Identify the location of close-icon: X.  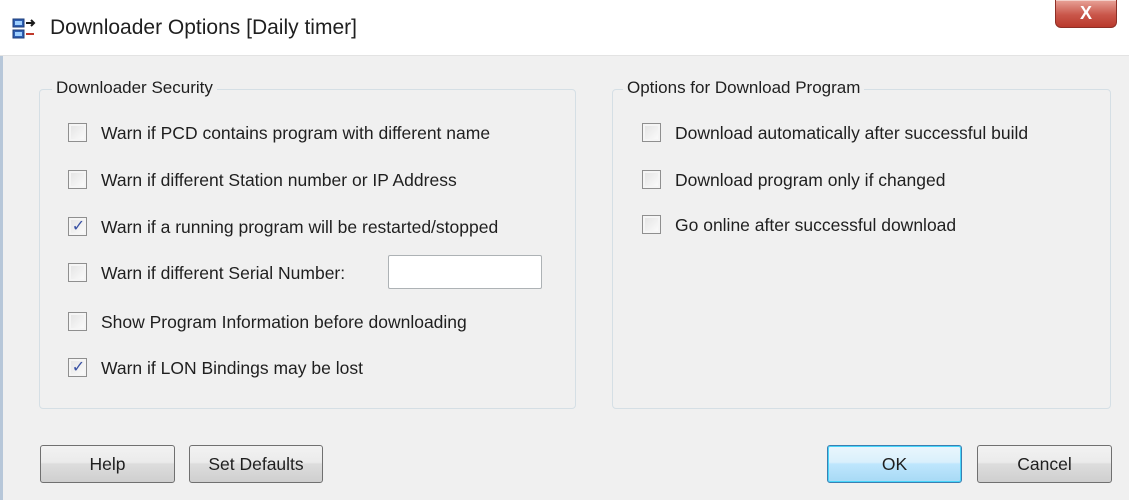
(1085, 13).